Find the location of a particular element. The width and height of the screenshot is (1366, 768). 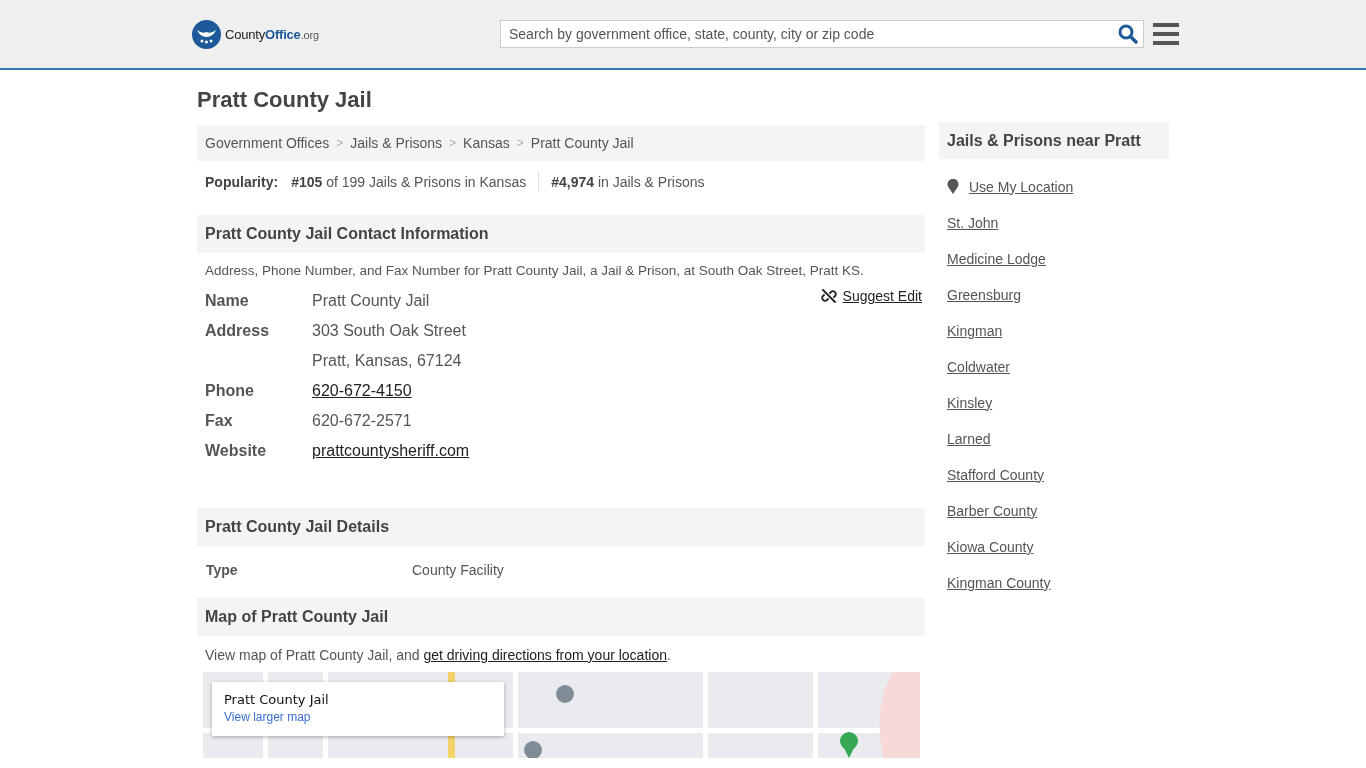

breadcrumb-link: Jails & Prisons is located at coordinates (396, 143).